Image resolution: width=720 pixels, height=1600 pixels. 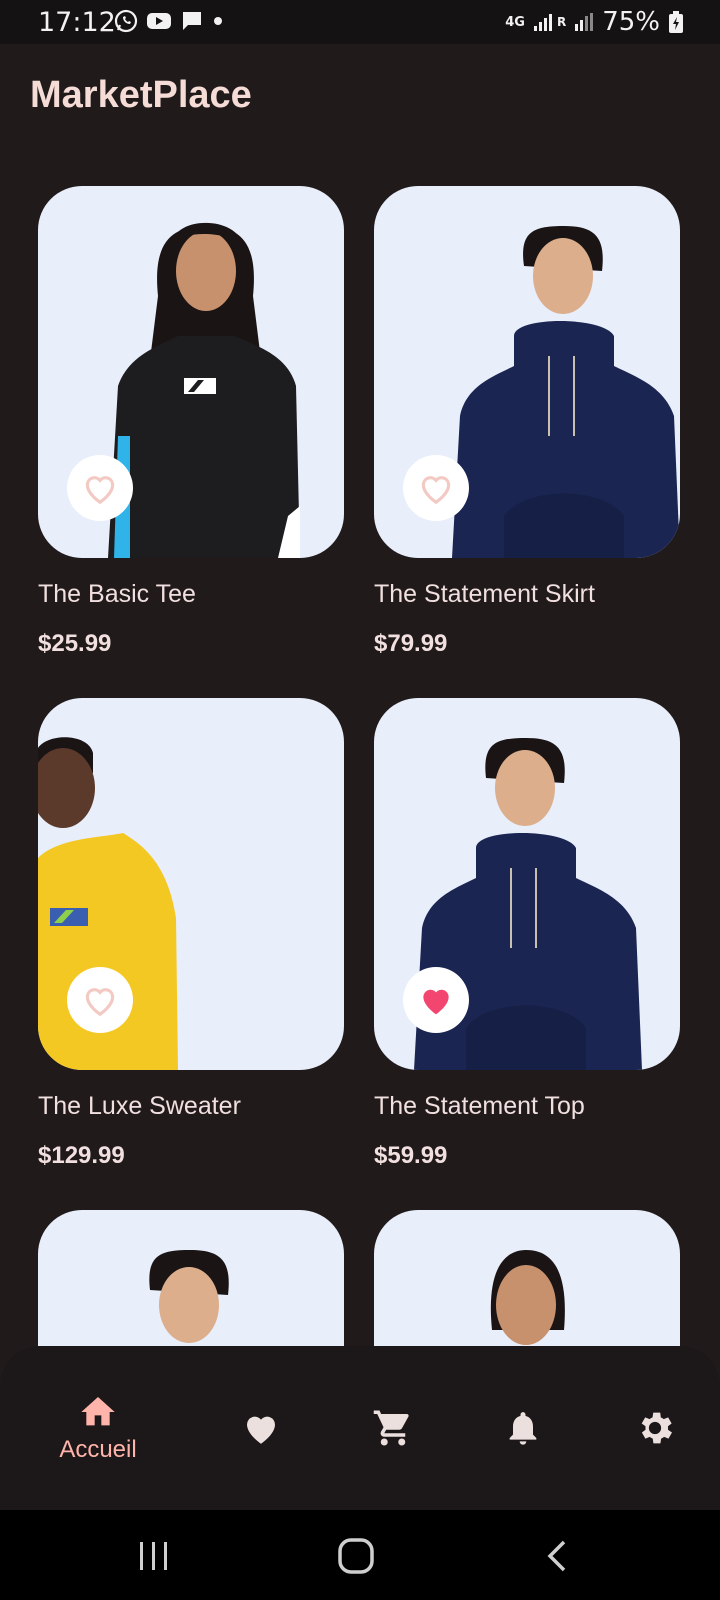 I want to click on cart-icon, so click(x=391, y=1428).